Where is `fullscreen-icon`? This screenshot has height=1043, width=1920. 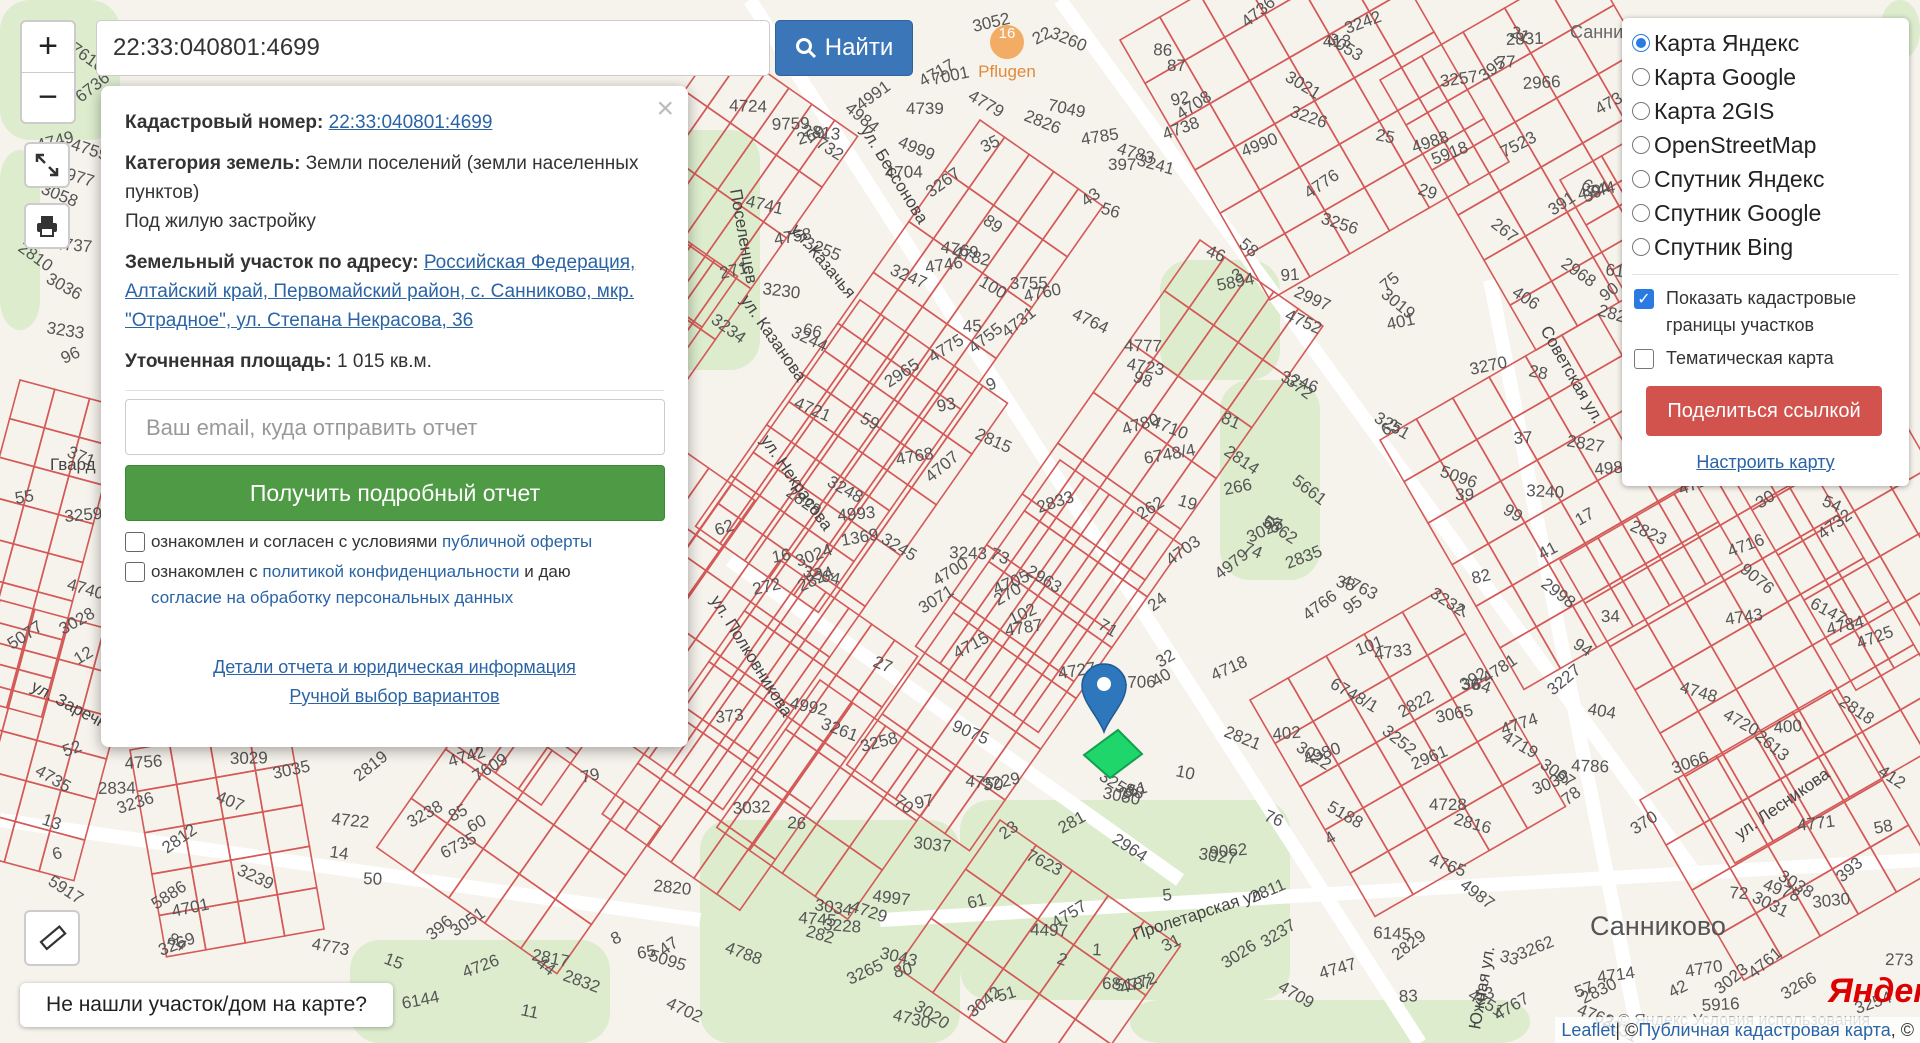 fullscreen-icon is located at coordinates (47, 165).